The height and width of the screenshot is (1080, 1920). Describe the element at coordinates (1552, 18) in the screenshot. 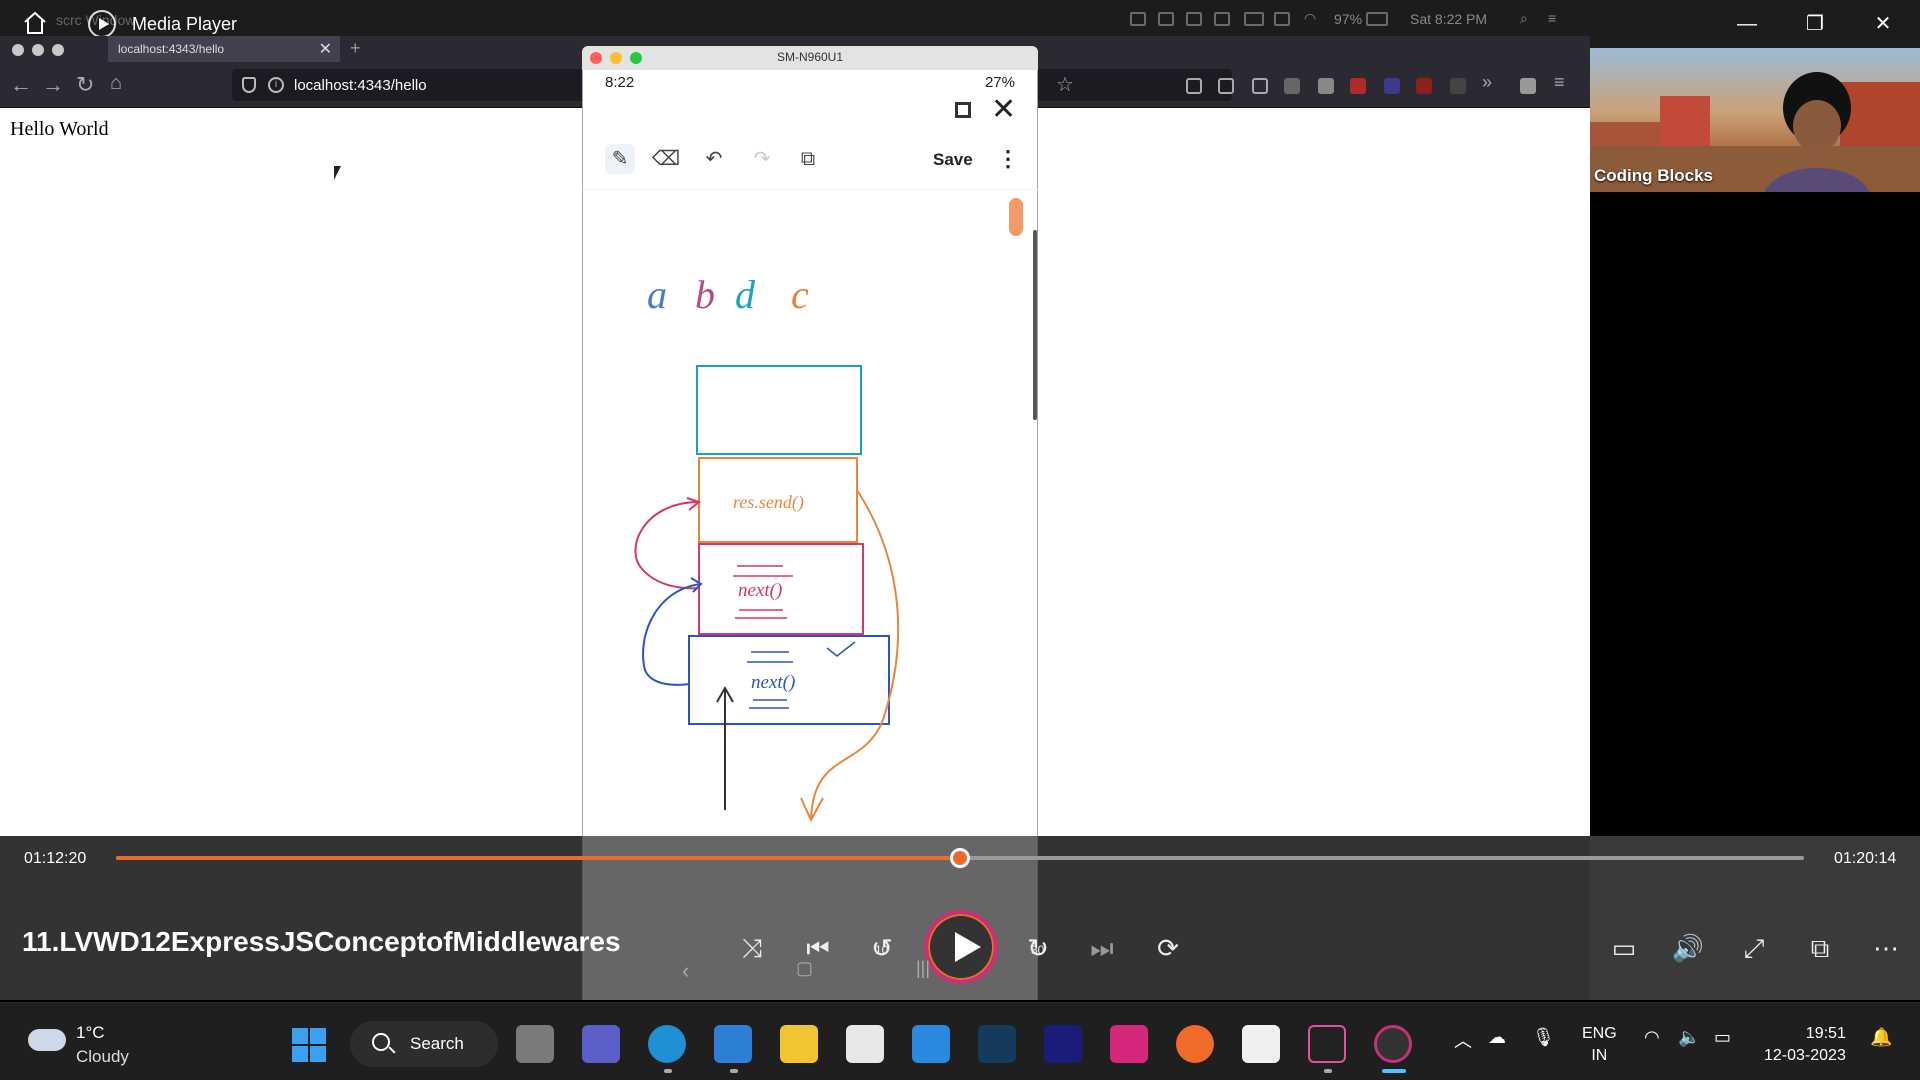

I see `notification-center-icon: ≡` at that location.